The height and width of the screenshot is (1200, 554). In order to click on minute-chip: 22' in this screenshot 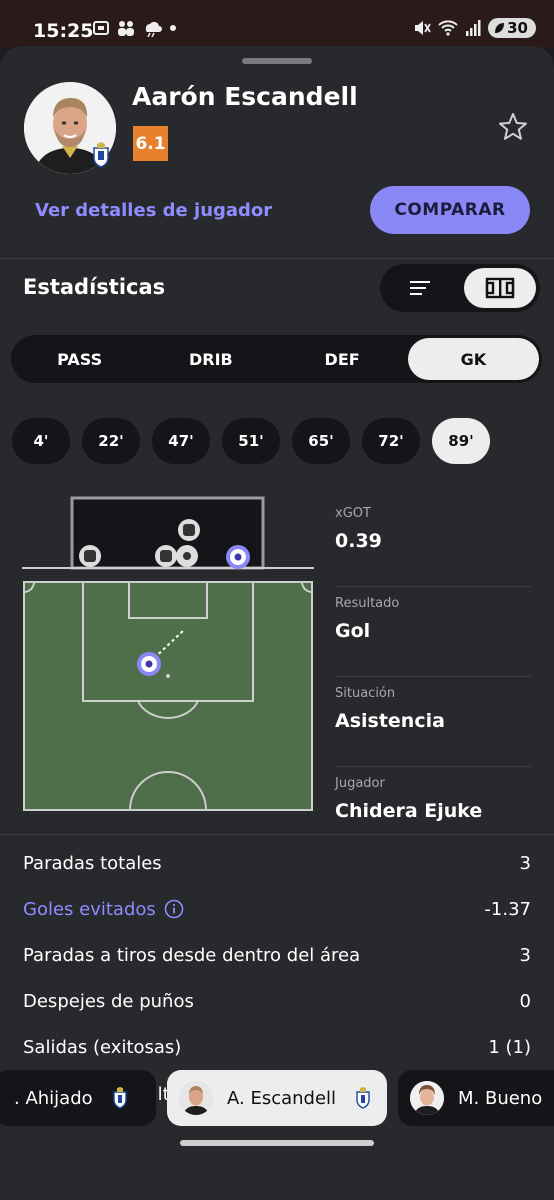, I will do `click(111, 441)`.